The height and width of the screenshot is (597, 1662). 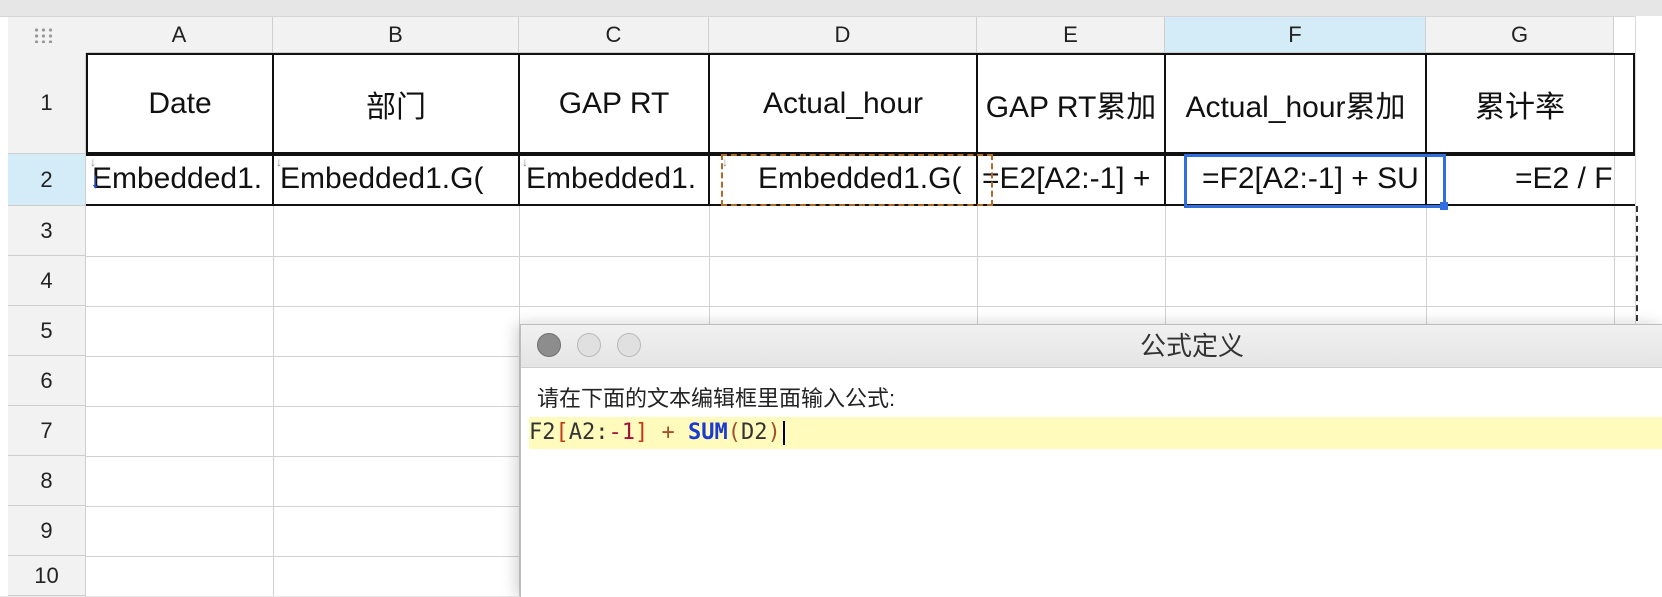 What do you see at coordinates (44, 35) in the screenshot?
I see `grip-icon` at bounding box center [44, 35].